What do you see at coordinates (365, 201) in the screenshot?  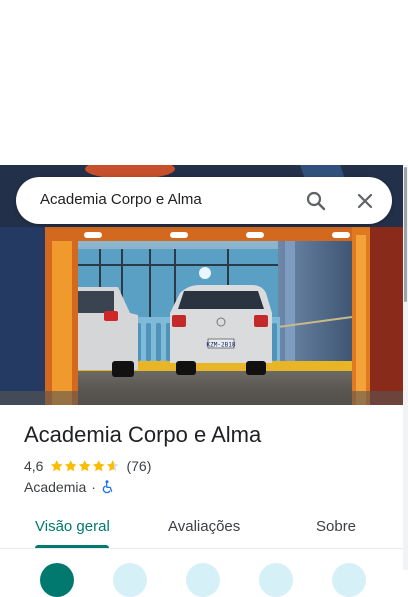 I see `close-icon` at bounding box center [365, 201].